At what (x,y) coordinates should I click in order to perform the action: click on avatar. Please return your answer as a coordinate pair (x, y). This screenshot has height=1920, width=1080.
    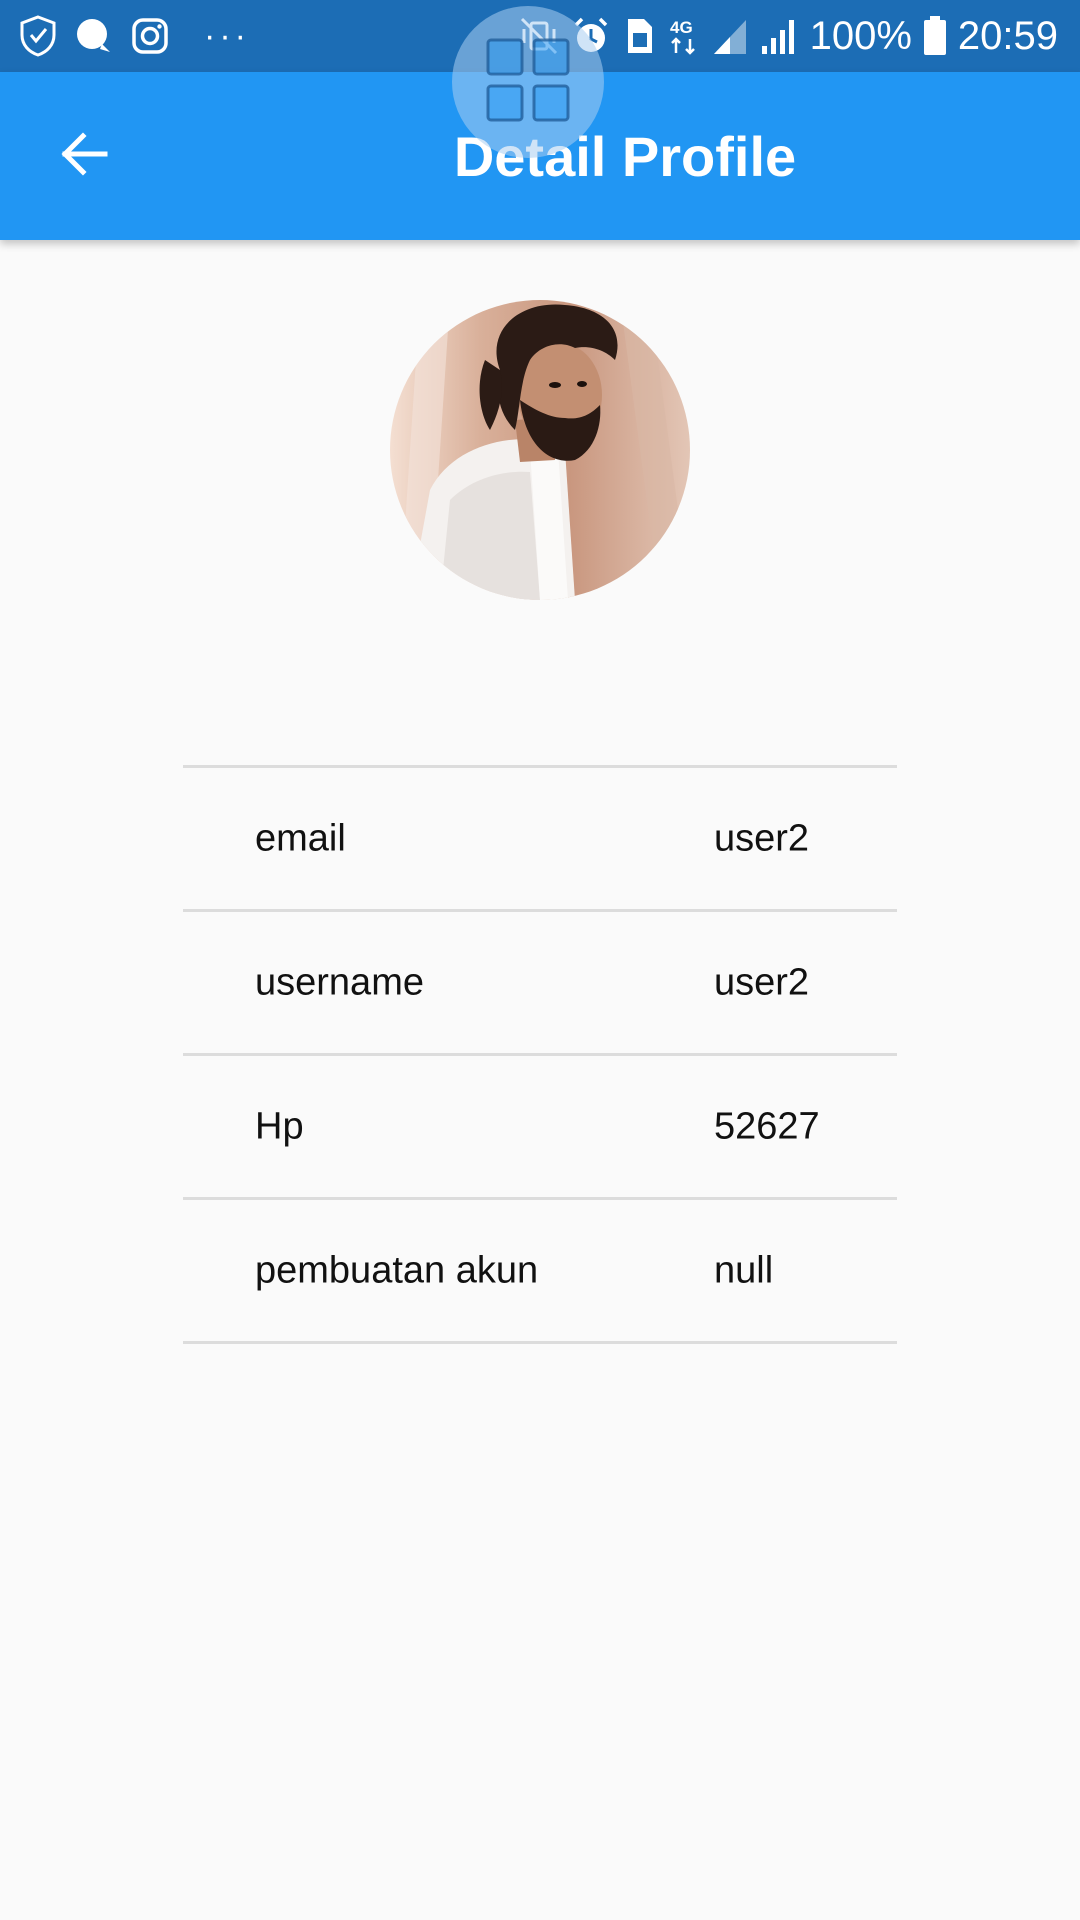
    Looking at the image, I should click on (540, 450).